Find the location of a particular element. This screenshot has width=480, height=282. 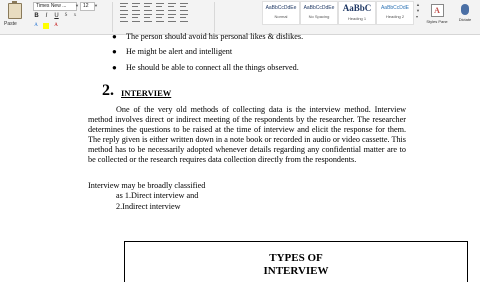

box-title-line-2: INTERVIEW is located at coordinates (296, 271).